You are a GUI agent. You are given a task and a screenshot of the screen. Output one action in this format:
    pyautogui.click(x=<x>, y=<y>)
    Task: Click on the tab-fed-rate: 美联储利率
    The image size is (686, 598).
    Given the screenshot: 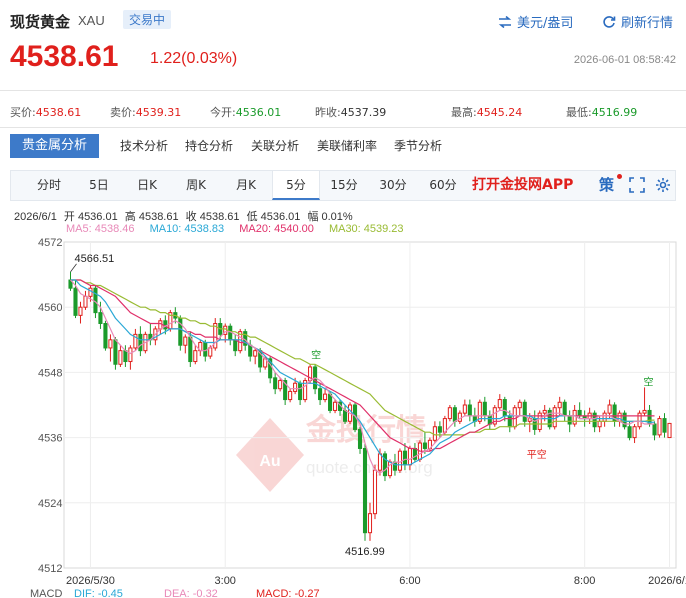 What is the action you would take?
    pyautogui.click(x=347, y=146)
    